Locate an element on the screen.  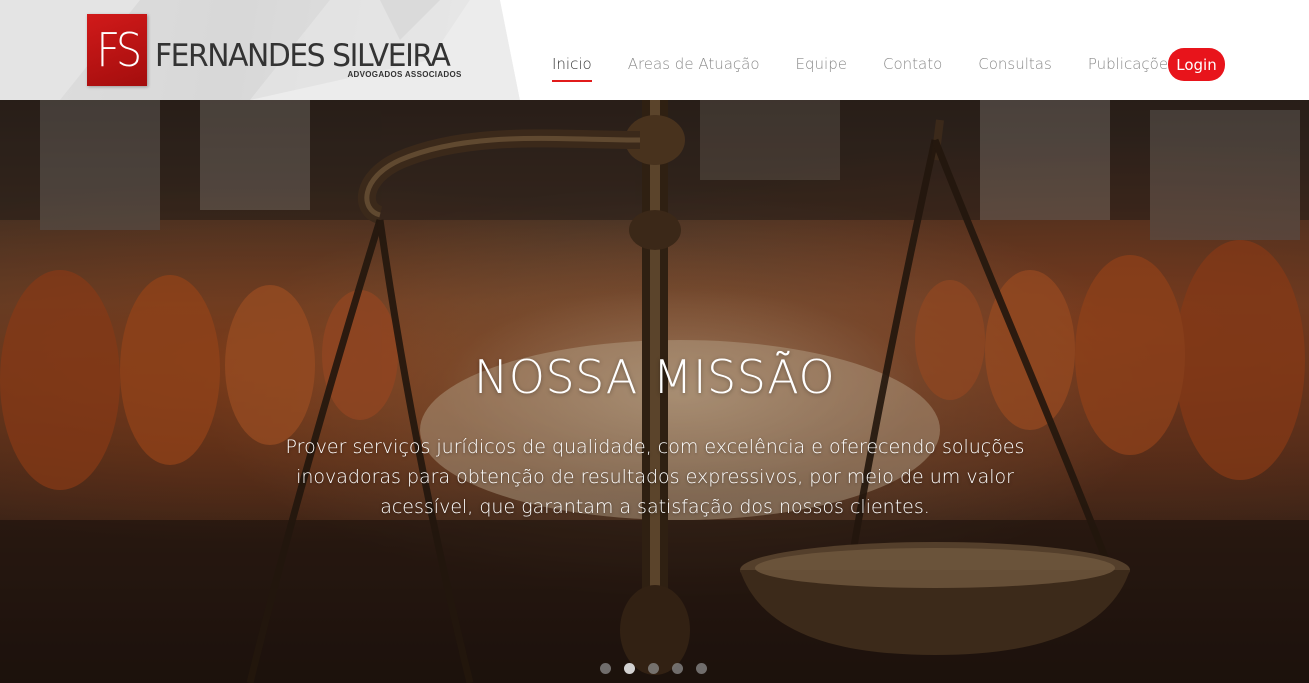
logo-mark: FS is located at coordinates (117, 50).